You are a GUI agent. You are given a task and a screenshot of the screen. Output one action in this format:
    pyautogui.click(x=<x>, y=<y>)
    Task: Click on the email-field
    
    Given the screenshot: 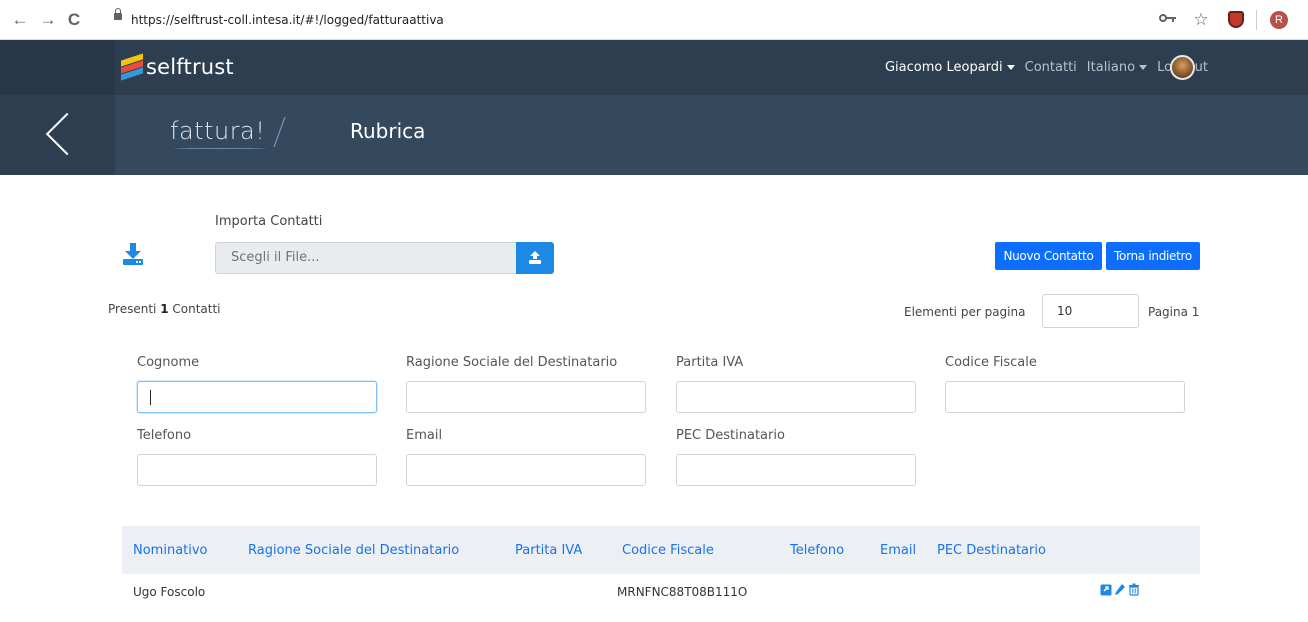 What is the action you would take?
    pyautogui.click(x=526, y=470)
    